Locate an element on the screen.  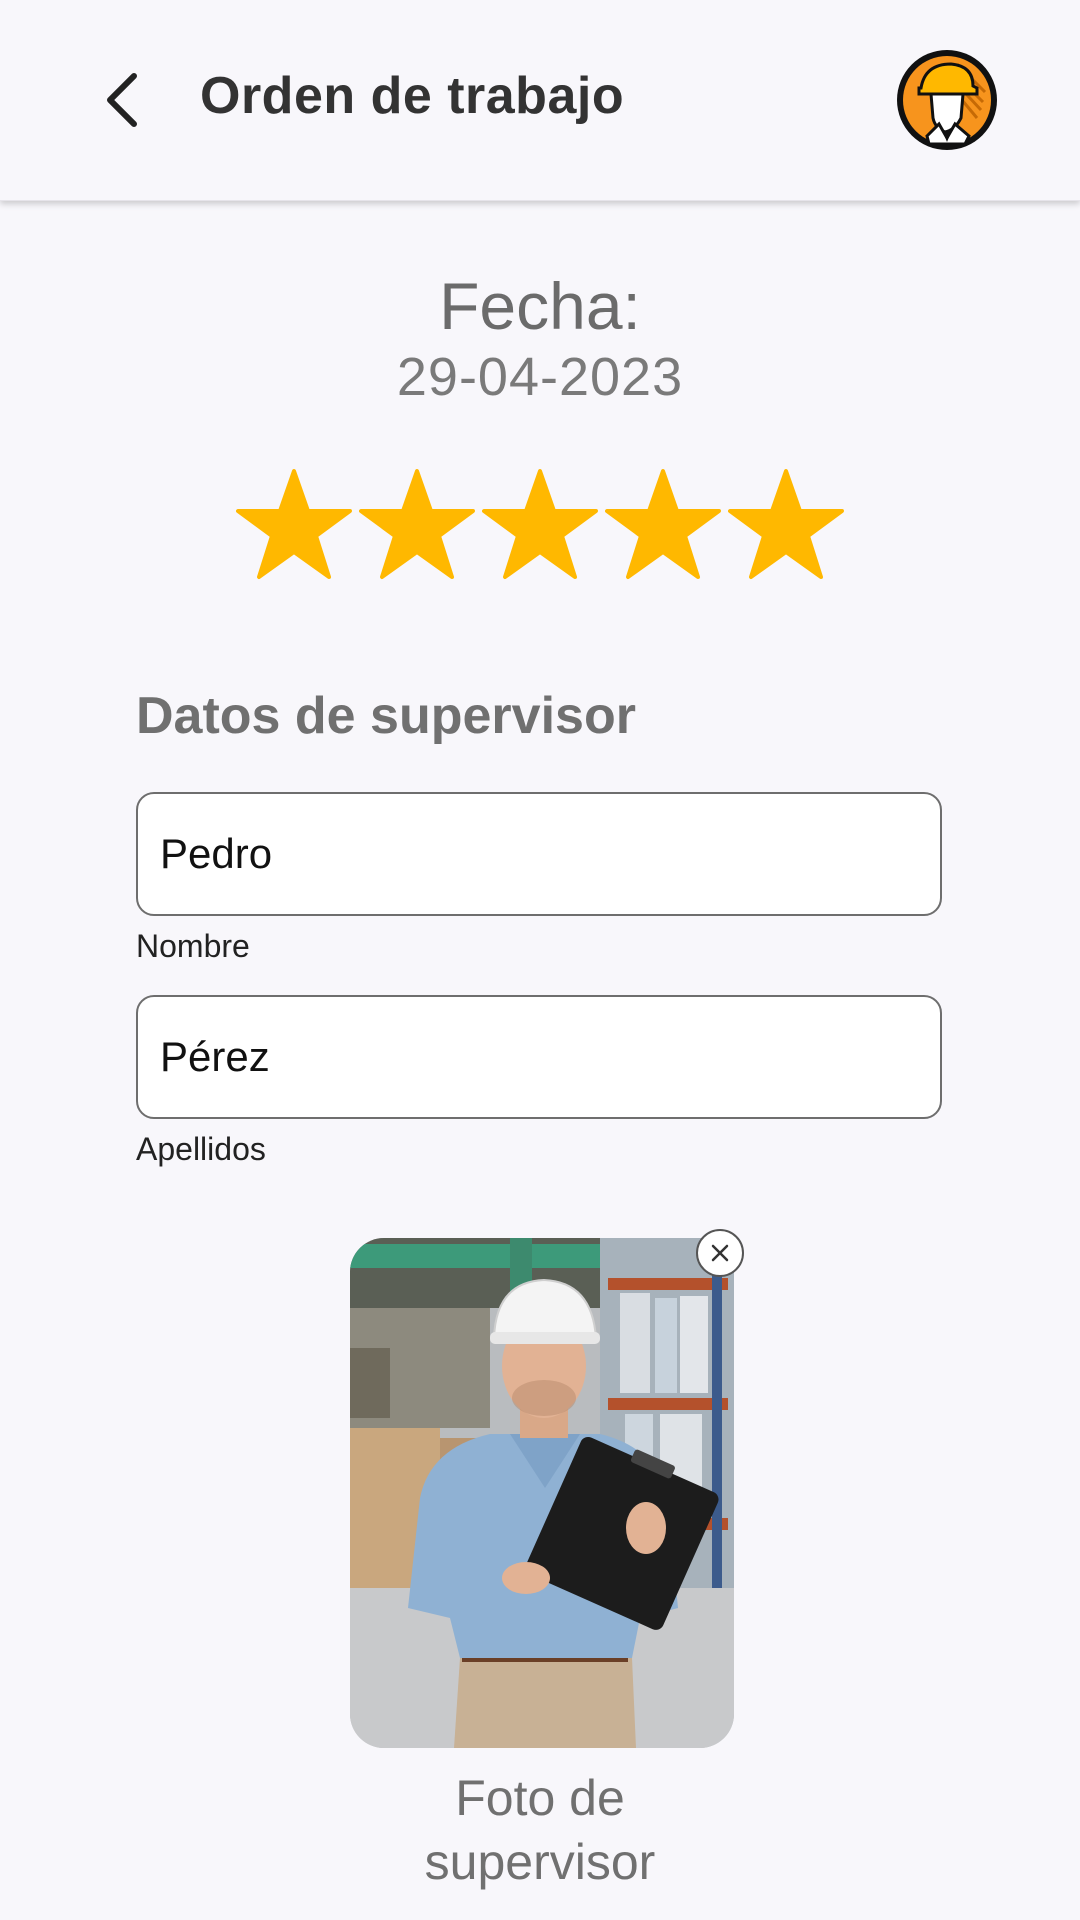
app-bar: Orden de trabajo is located at coordinates (540, 100).